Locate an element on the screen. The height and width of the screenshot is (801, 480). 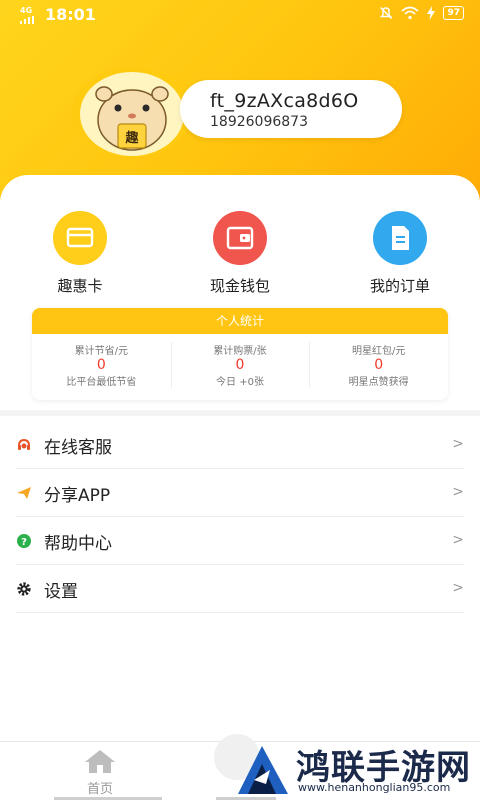
help-icon: ? is located at coordinates (24, 541).